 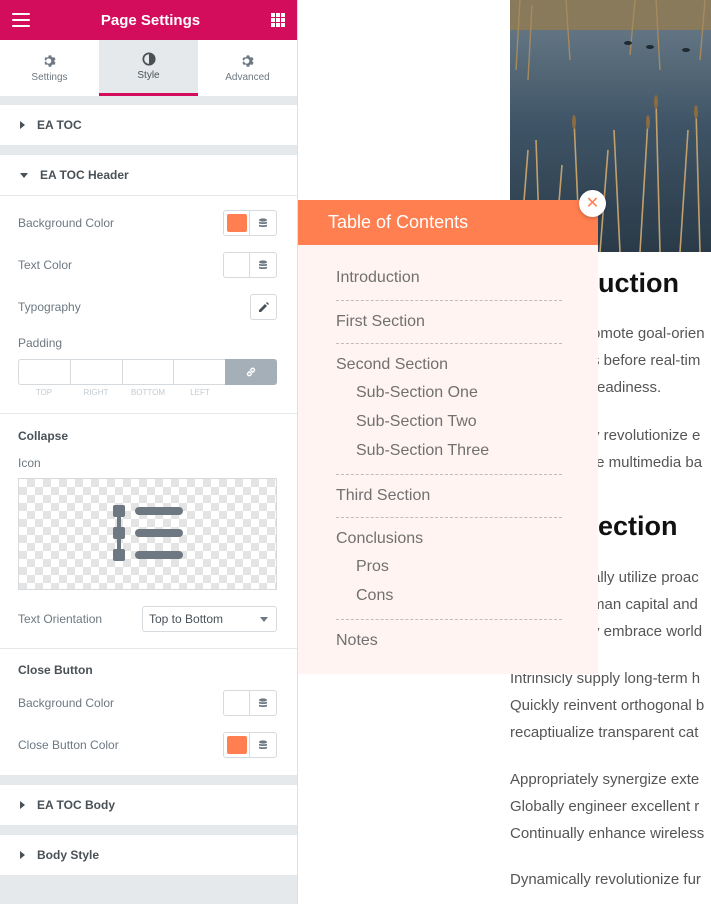 What do you see at coordinates (398, 222) in the screenshot?
I see `toc-title: Table of Contents` at bounding box center [398, 222].